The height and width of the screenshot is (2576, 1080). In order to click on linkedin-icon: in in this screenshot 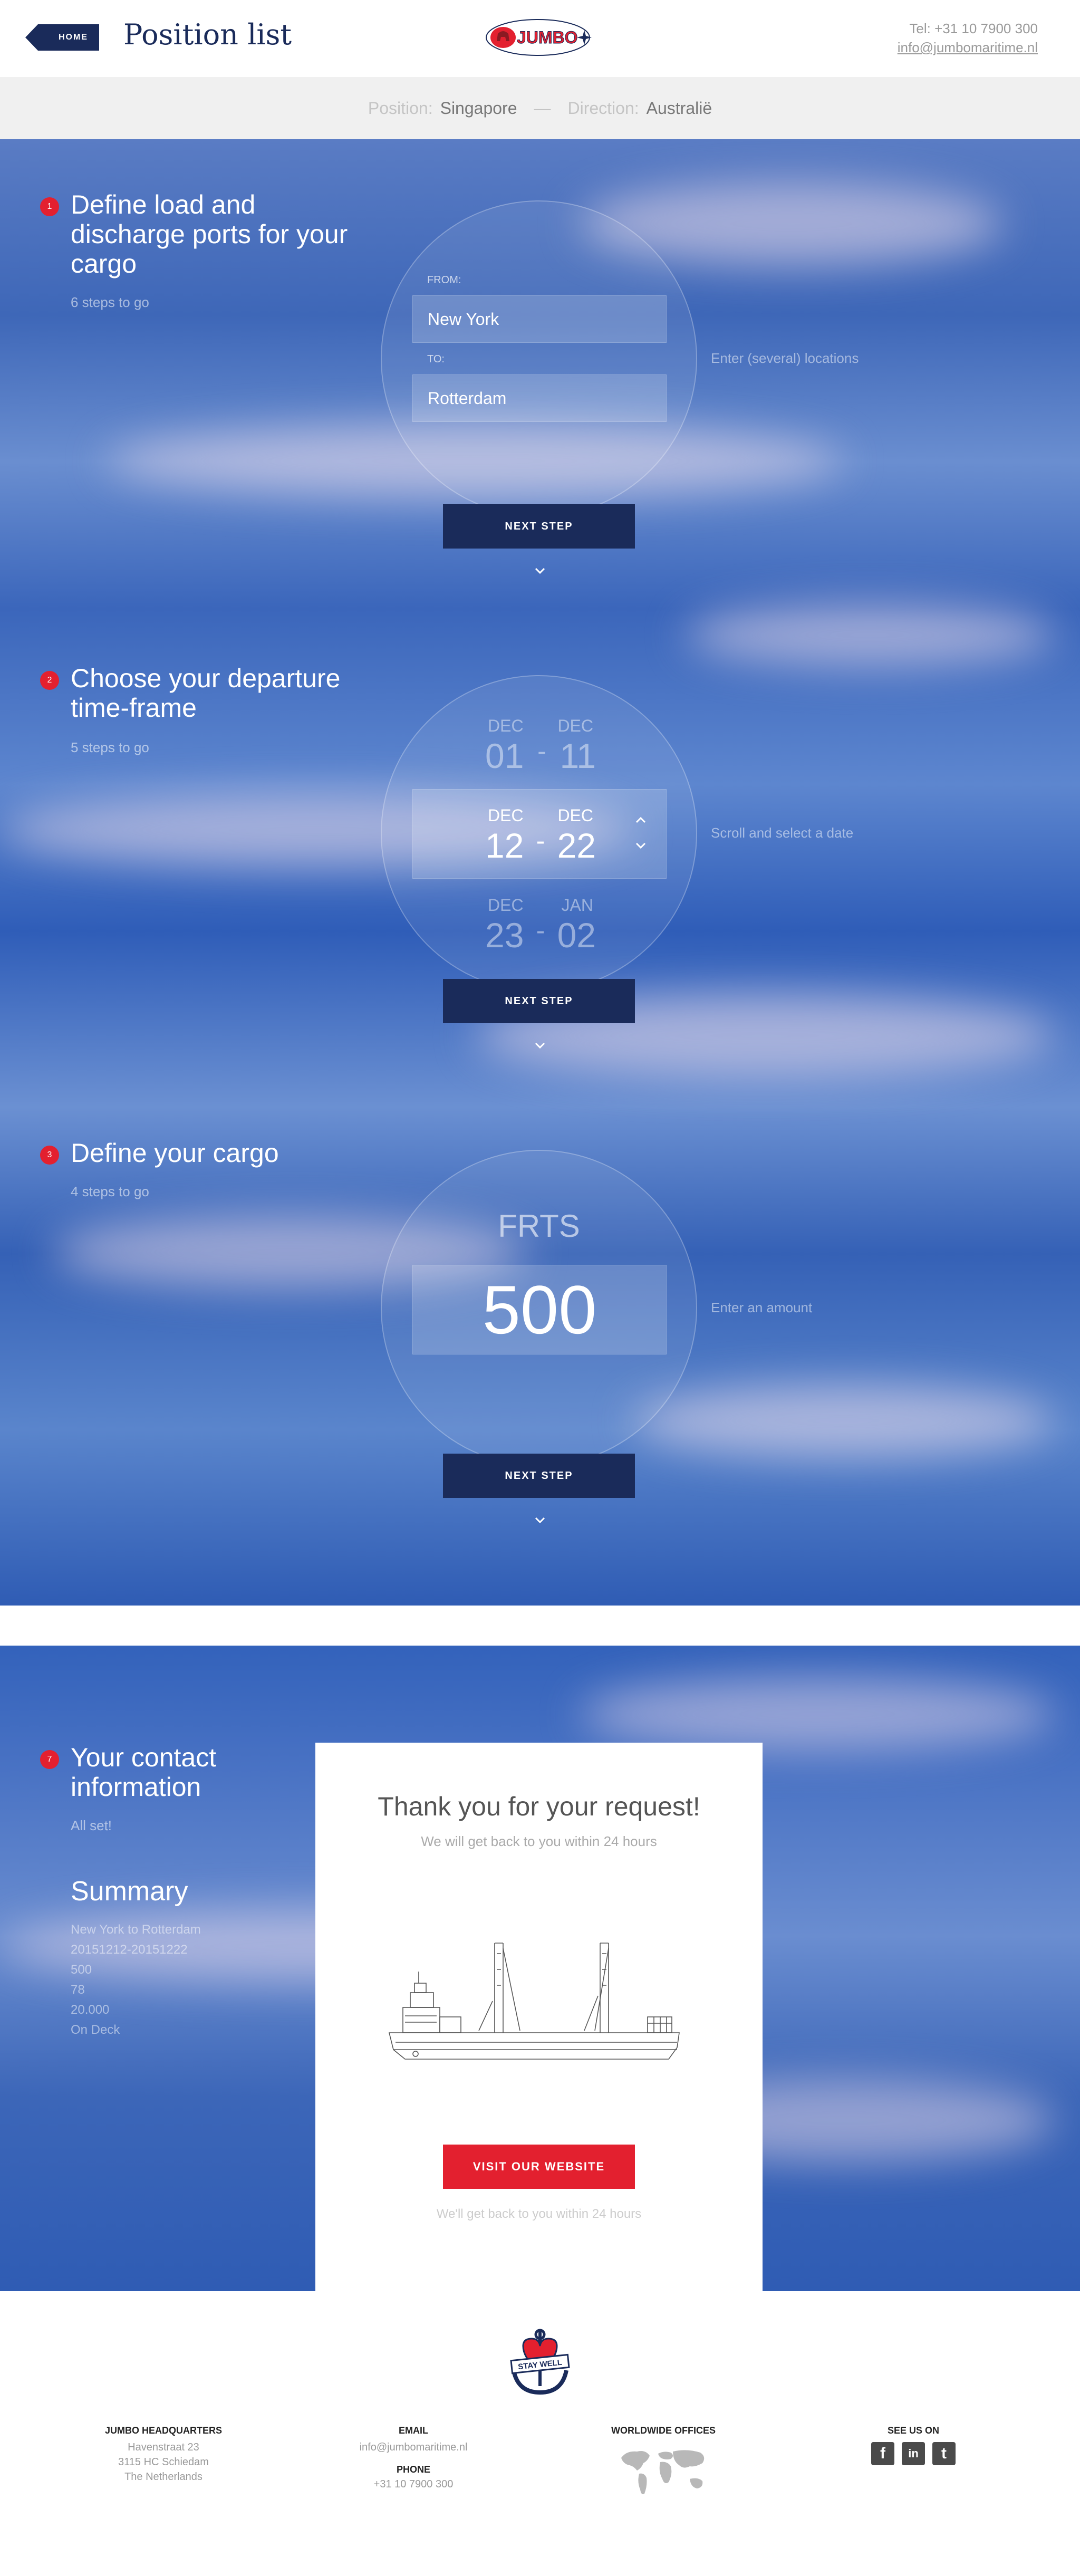, I will do `click(913, 2454)`.